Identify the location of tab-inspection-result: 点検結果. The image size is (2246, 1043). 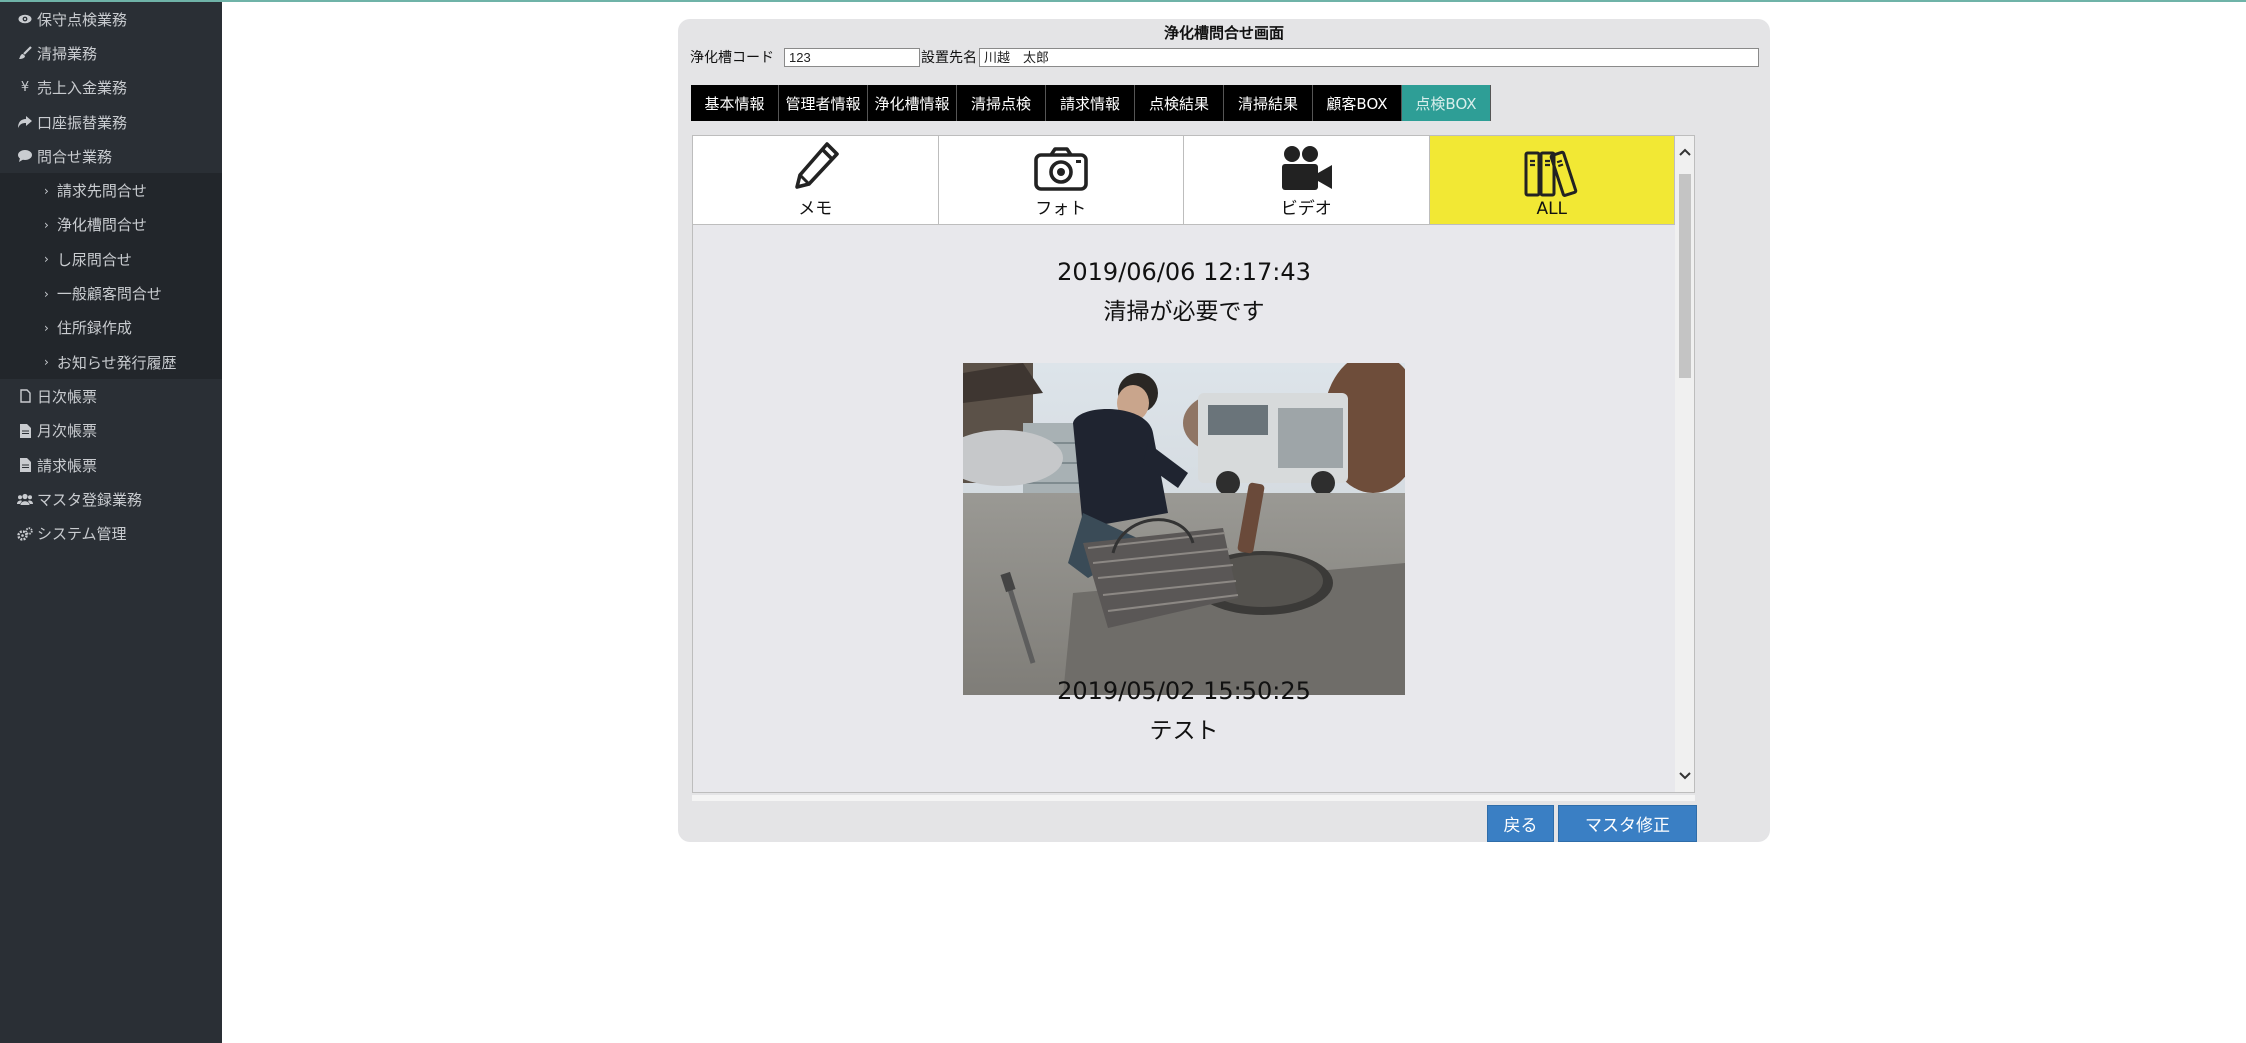
(1179, 103).